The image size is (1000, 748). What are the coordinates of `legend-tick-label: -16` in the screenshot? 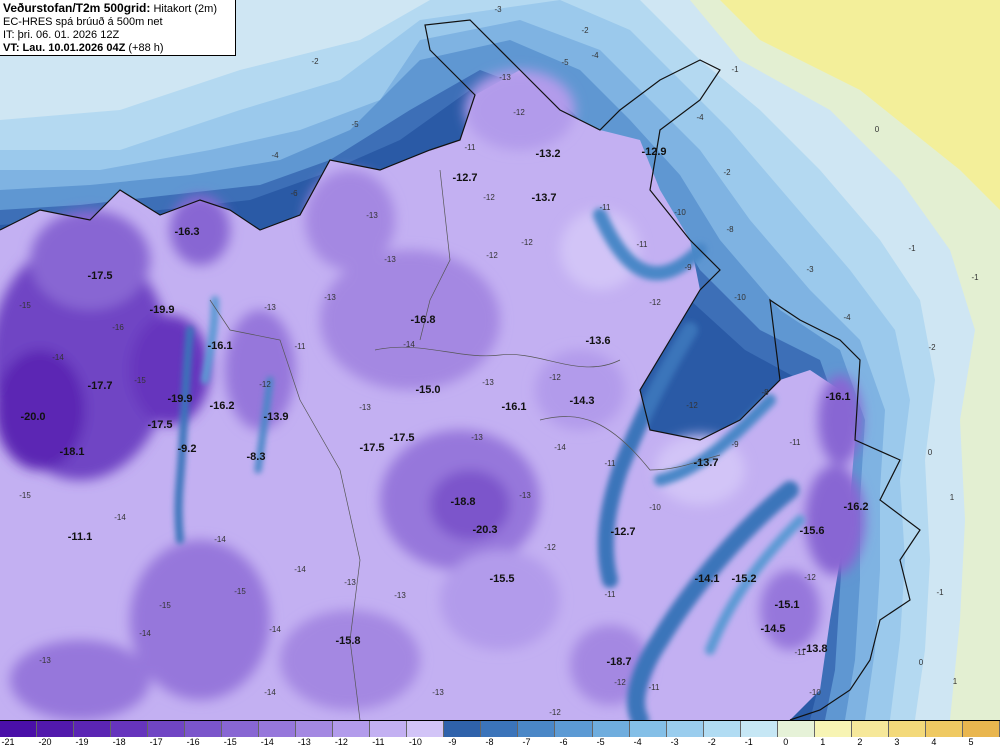 It's located at (193, 742).